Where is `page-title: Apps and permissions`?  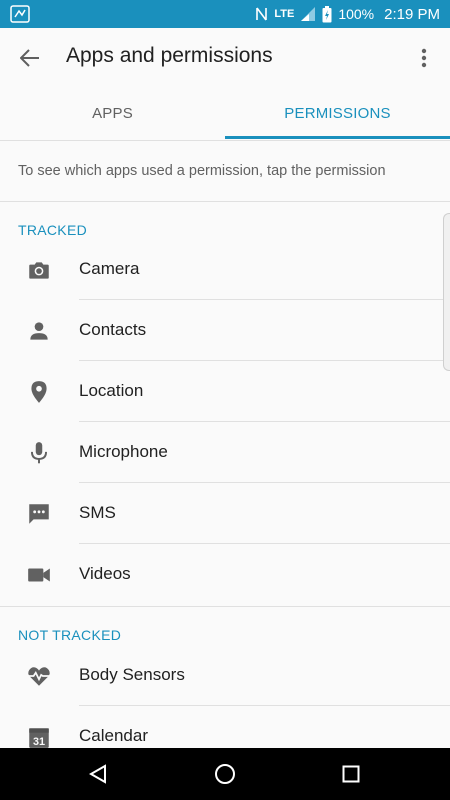 page-title: Apps and permissions is located at coordinates (169, 55).